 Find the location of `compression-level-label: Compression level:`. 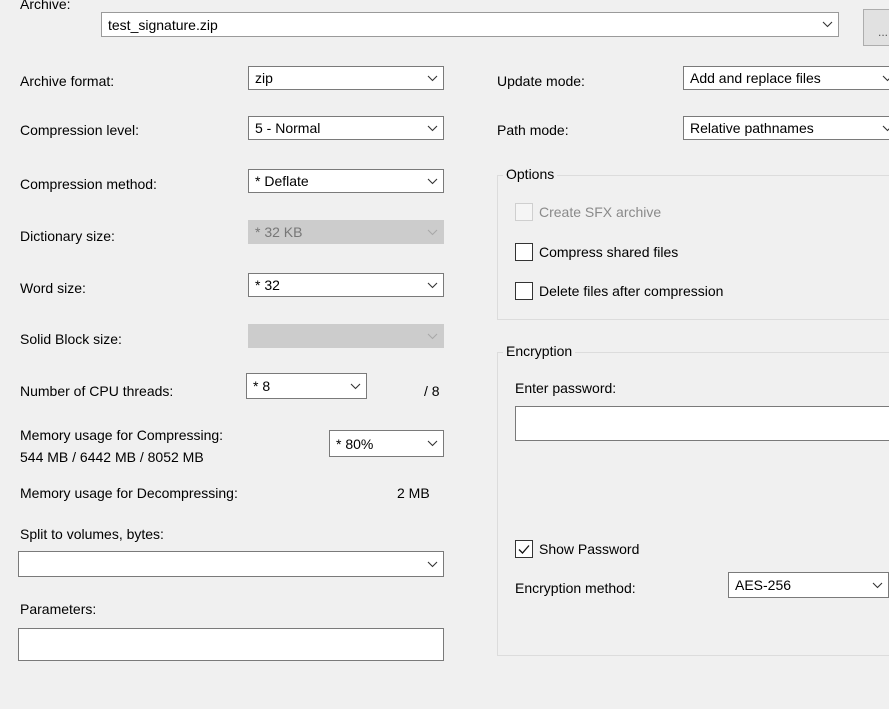

compression-level-label: Compression level: is located at coordinates (80, 130).